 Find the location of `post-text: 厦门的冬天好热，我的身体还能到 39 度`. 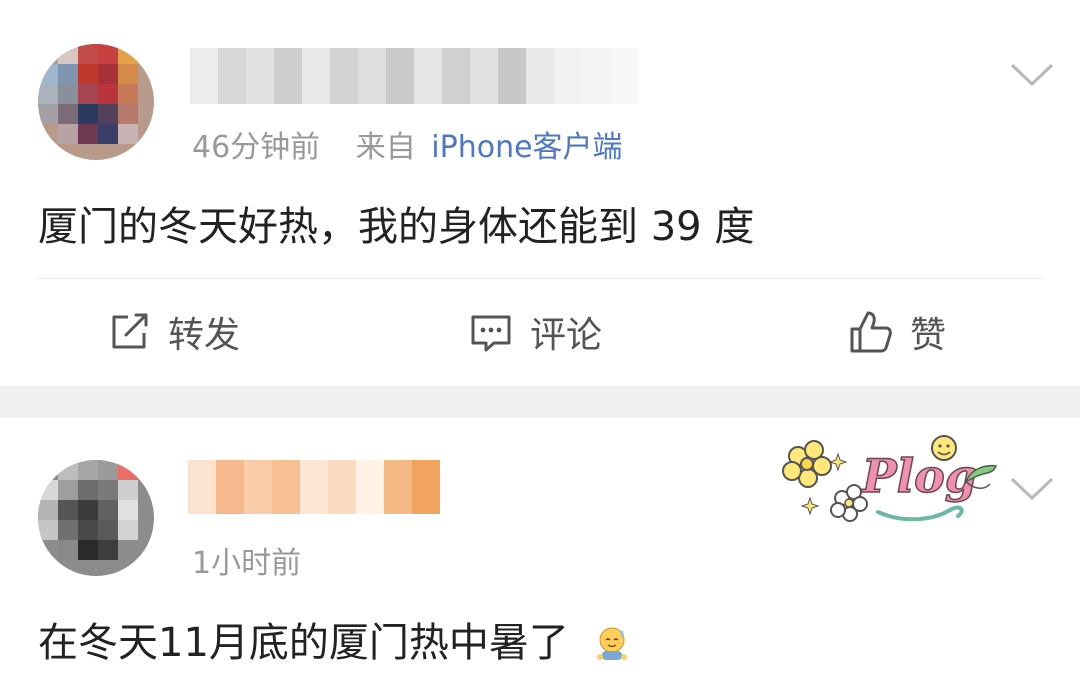

post-text: 厦门的冬天好热，我的身体还能到 39 度 is located at coordinates (396, 227).